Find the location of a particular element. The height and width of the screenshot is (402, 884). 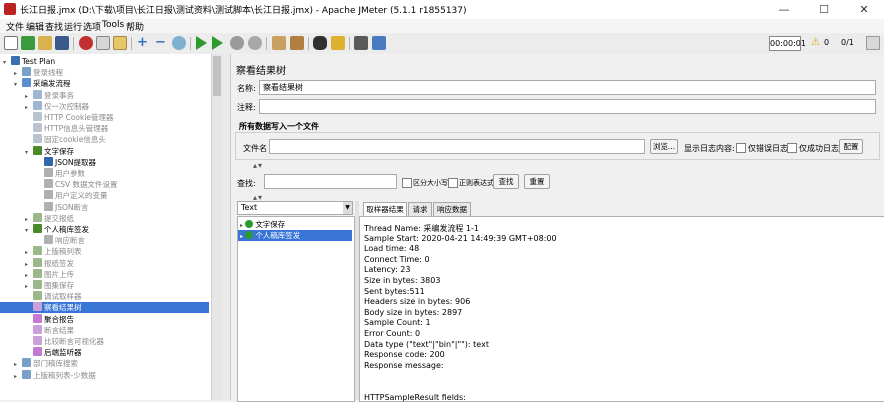

tree-node: ▸ 提交报纸 is located at coordinates (104, 218).